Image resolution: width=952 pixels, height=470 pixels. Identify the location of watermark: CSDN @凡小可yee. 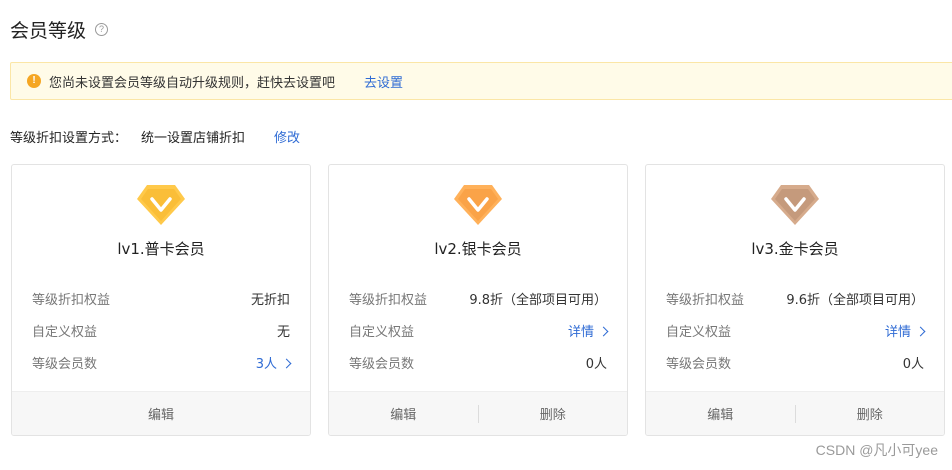
(876, 450).